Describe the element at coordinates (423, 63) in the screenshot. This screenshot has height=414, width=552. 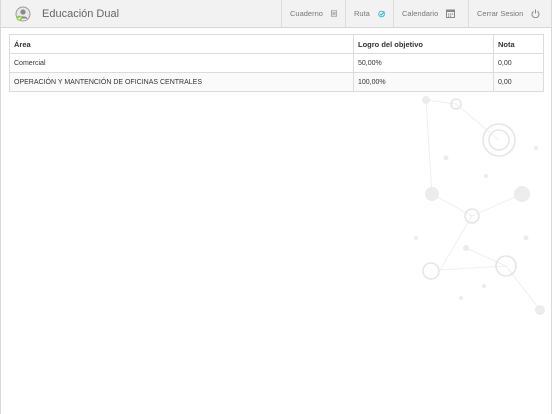
I see `cell-logro: 50,00%` at that location.